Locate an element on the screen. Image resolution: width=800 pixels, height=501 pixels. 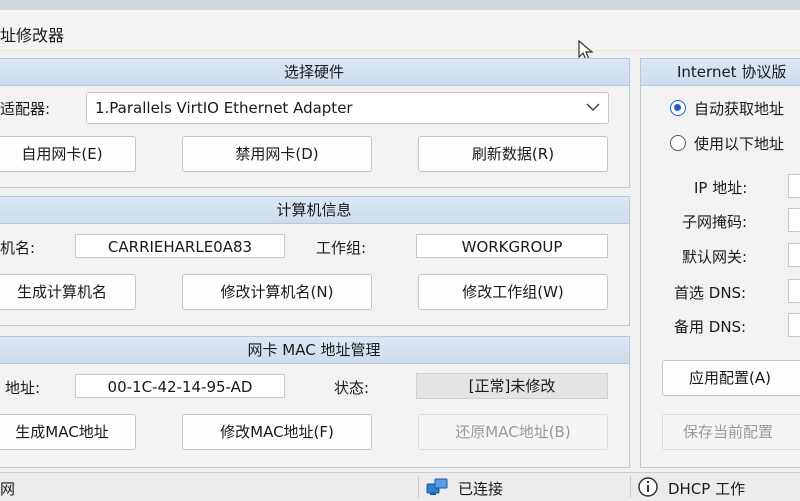
adapter-select: 1.Parallels VirtIO Ethernet Adapter is located at coordinates (347, 108).